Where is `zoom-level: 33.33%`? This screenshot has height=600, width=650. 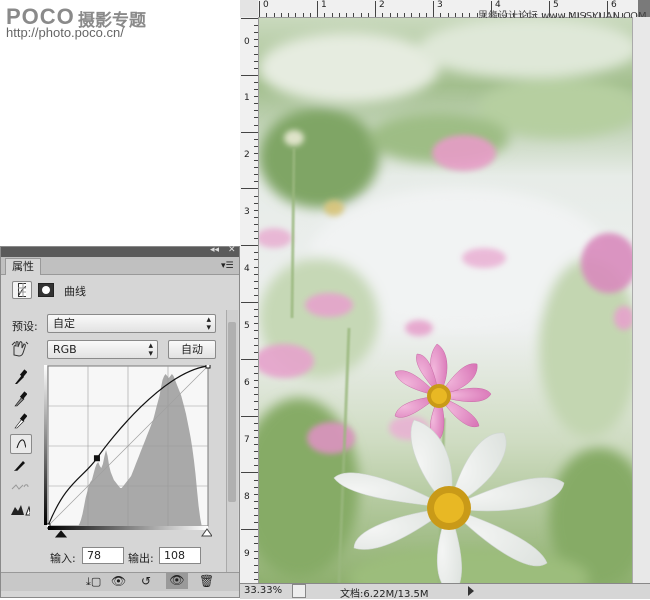
zoom-level: 33.33% is located at coordinates (263, 590).